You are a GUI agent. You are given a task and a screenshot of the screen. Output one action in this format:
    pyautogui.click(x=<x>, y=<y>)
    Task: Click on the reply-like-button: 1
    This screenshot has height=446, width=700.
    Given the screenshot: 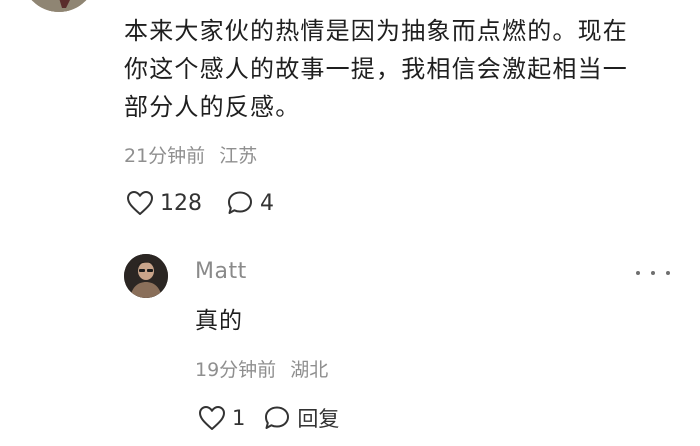 What is the action you would take?
    pyautogui.click(x=221, y=418)
    